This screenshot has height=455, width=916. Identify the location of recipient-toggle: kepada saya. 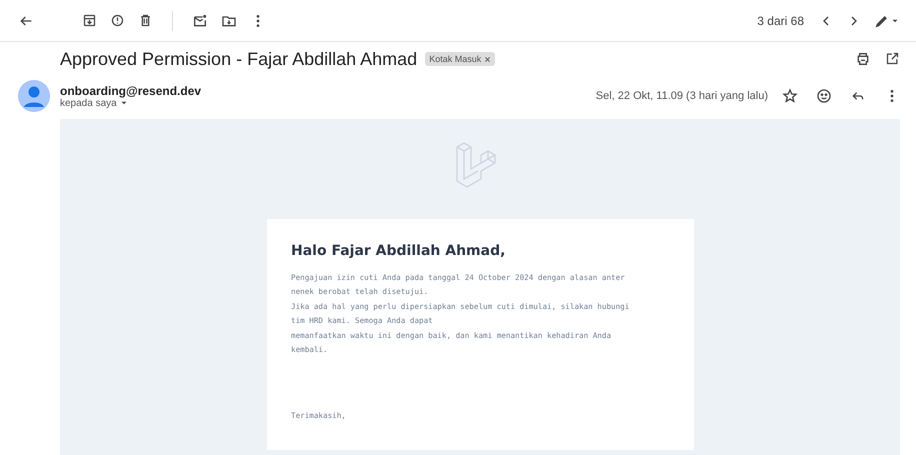
(131, 103).